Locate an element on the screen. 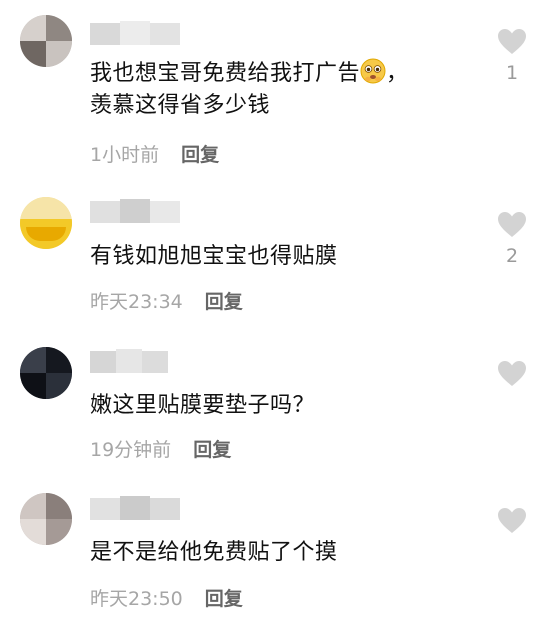  comment-text: 是不是给他免费贴了个摸 is located at coordinates (214, 553).